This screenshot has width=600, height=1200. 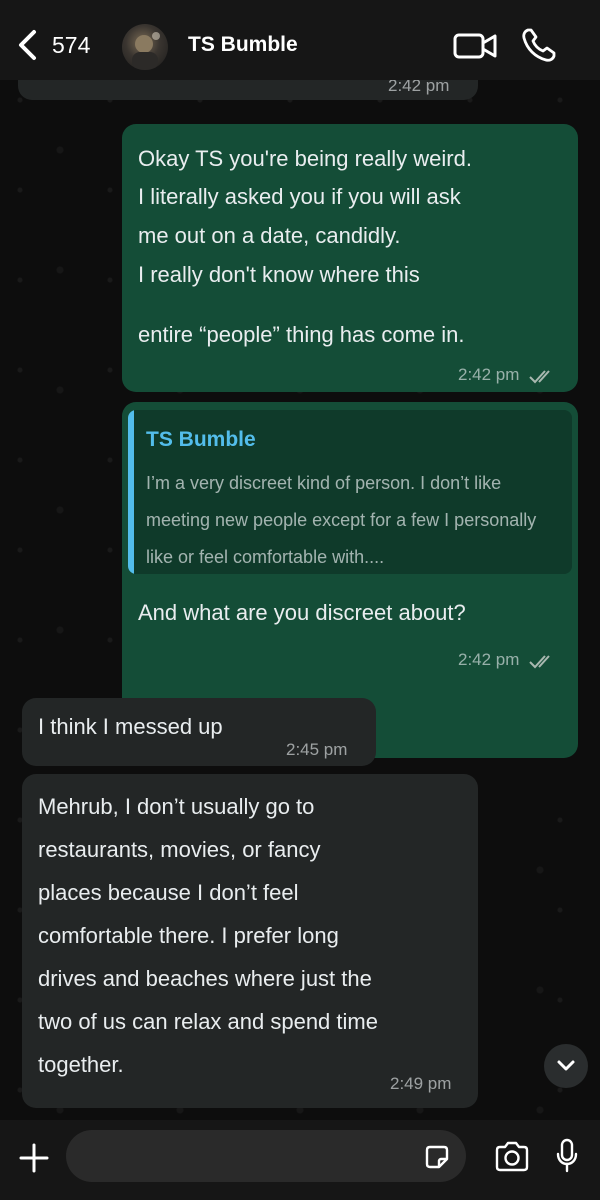 I want to click on message-text: comfortable there. I prefer long, so click(x=188, y=935).